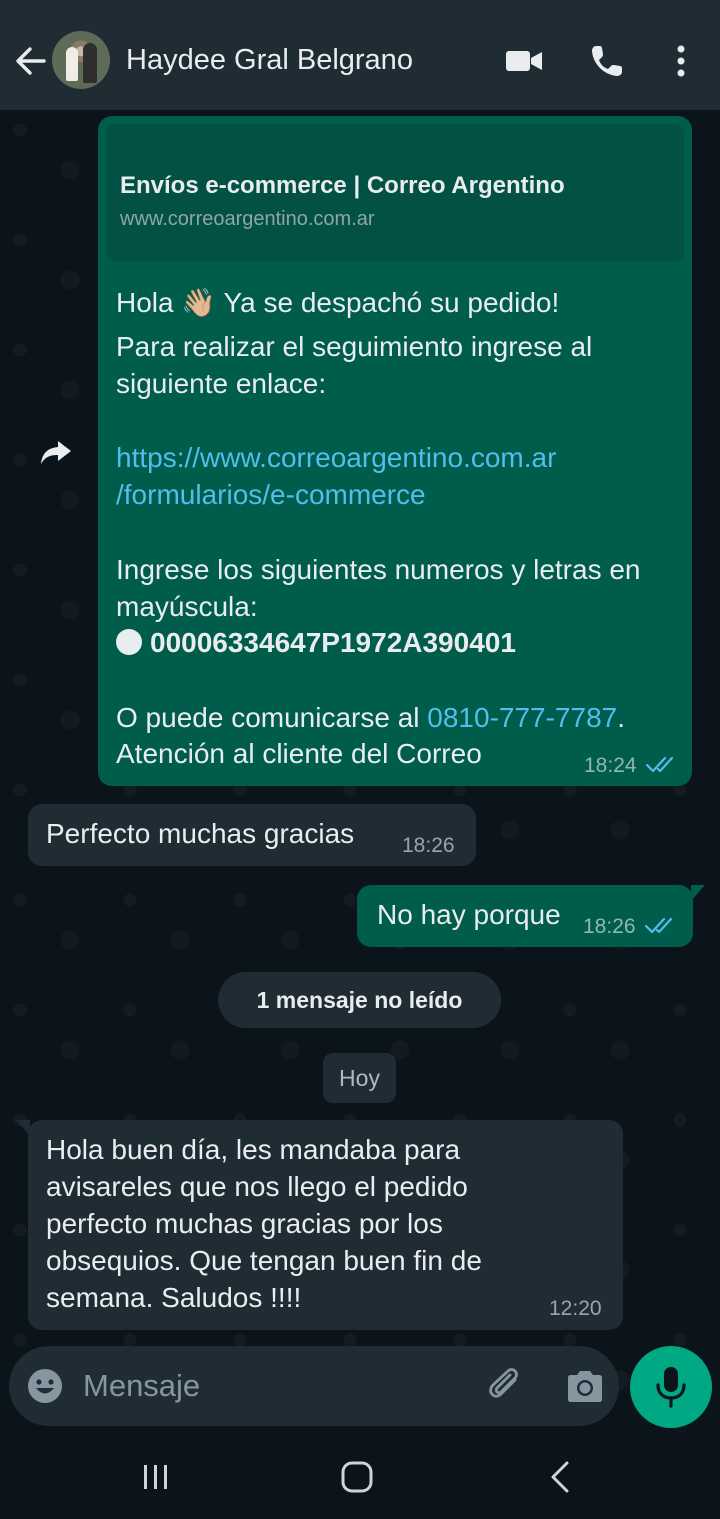  Describe the element at coordinates (269, 60) in the screenshot. I see `contact-name: Haydee Gral Belgrano` at that location.